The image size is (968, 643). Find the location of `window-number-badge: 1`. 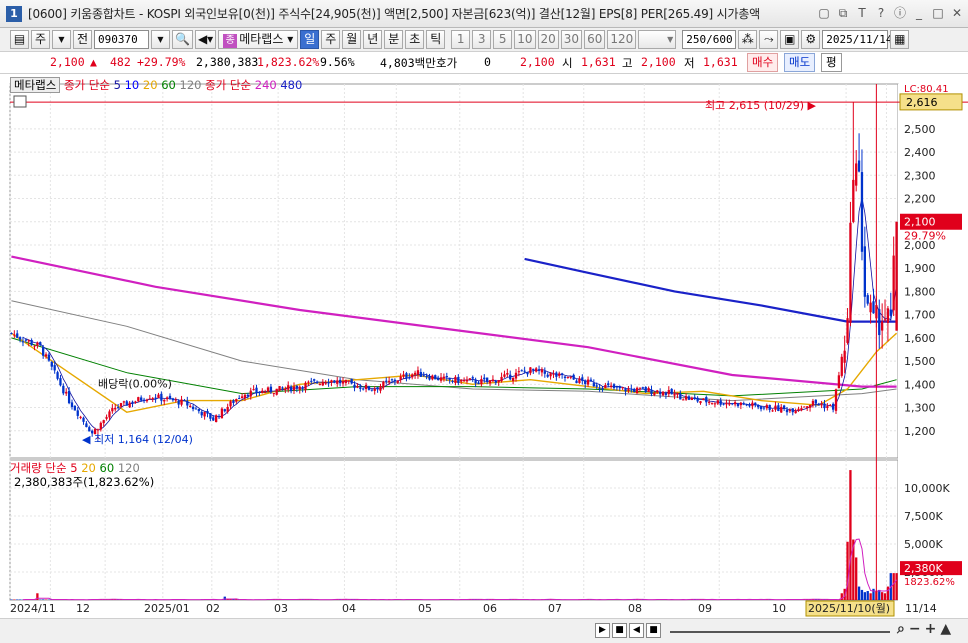

window-number-badge: 1 is located at coordinates (14, 13).